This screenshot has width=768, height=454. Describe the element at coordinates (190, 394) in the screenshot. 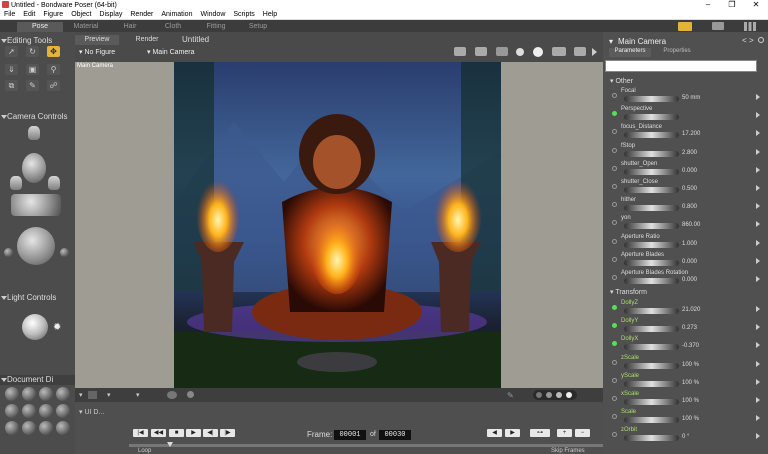

I see `tracking-icon` at that location.